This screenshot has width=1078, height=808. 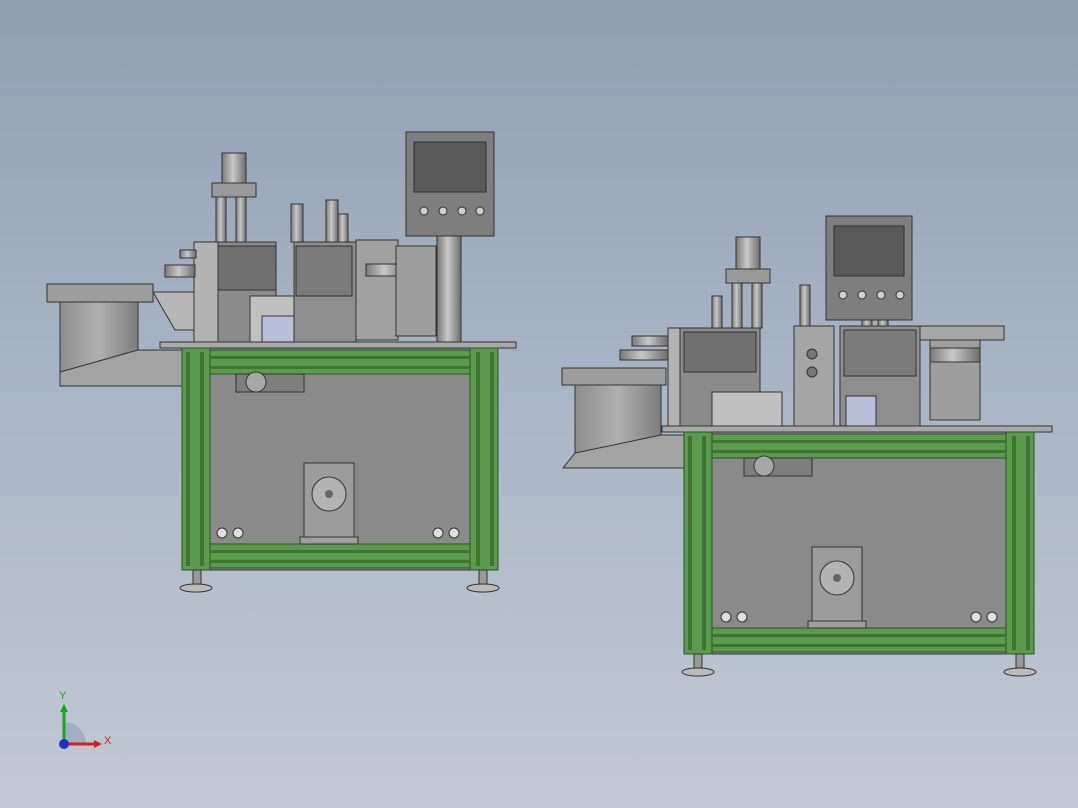 I want to click on y-axis-label: Y, so click(x=63, y=696).